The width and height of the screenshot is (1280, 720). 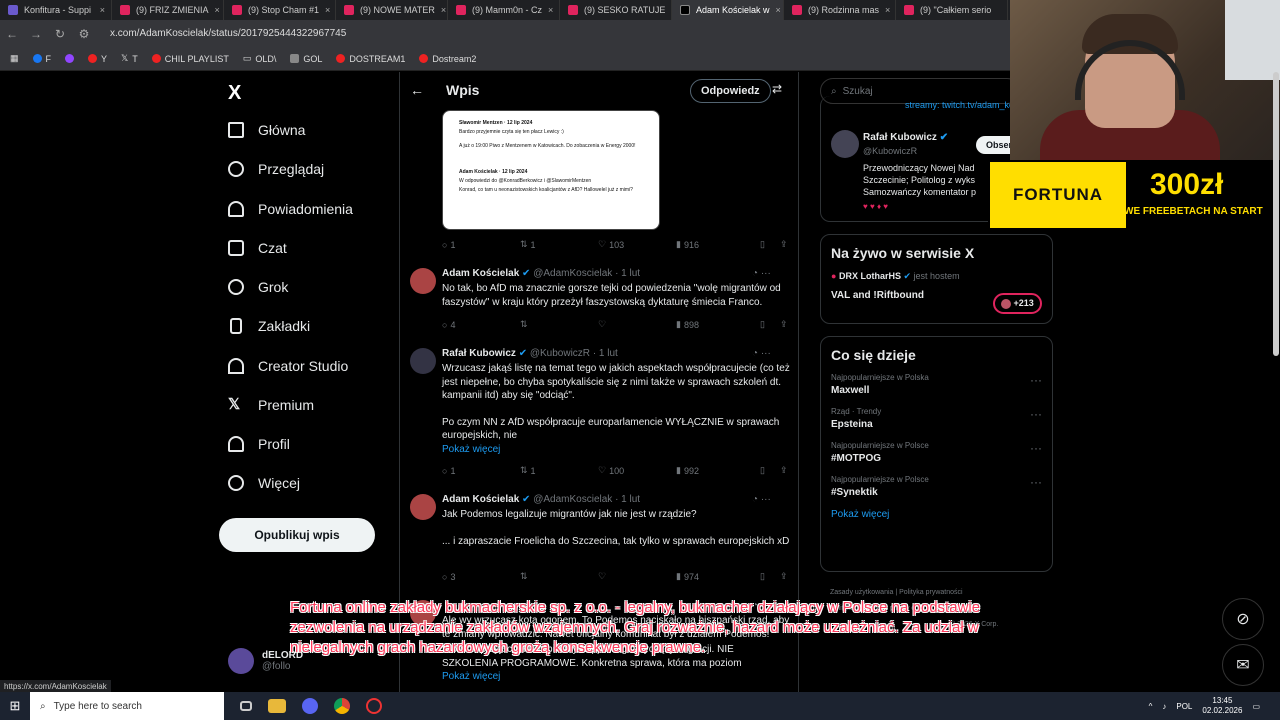 What do you see at coordinates (290, 209) in the screenshot?
I see `nav-item-notifications: Powiadomienia` at bounding box center [290, 209].